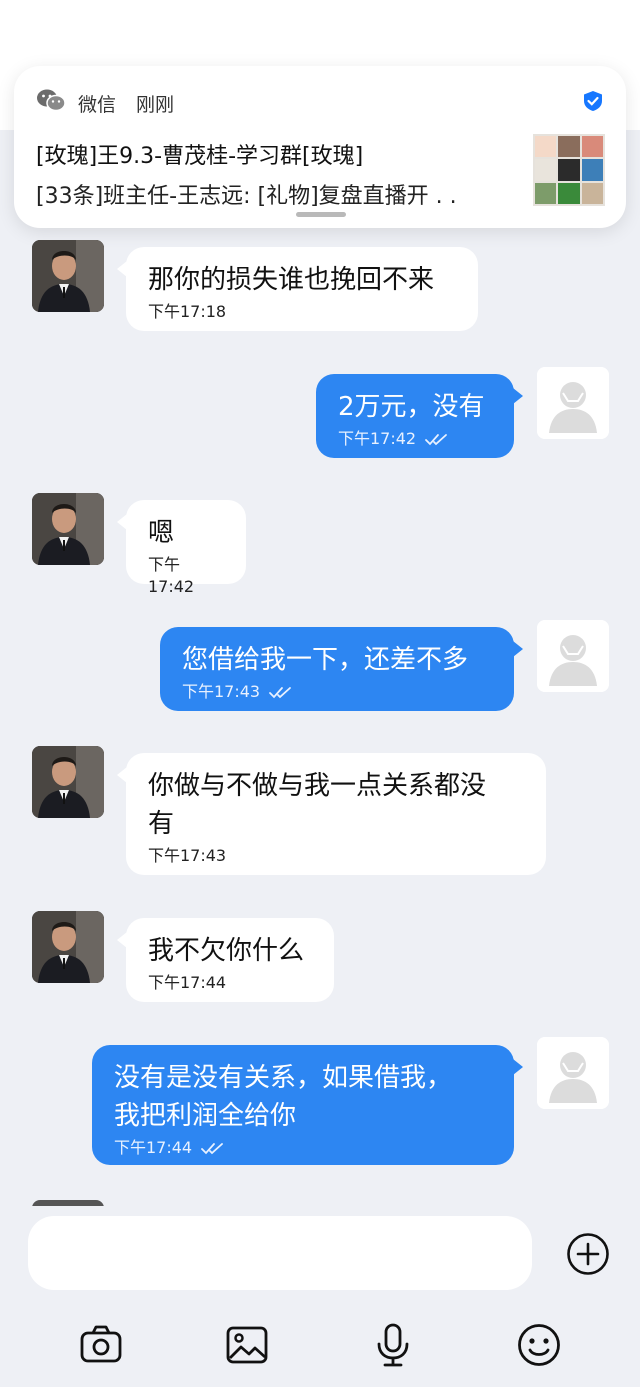  I want to click on message-bubble: 那你的损失谁也挽回不来下午17:18, so click(302, 289).